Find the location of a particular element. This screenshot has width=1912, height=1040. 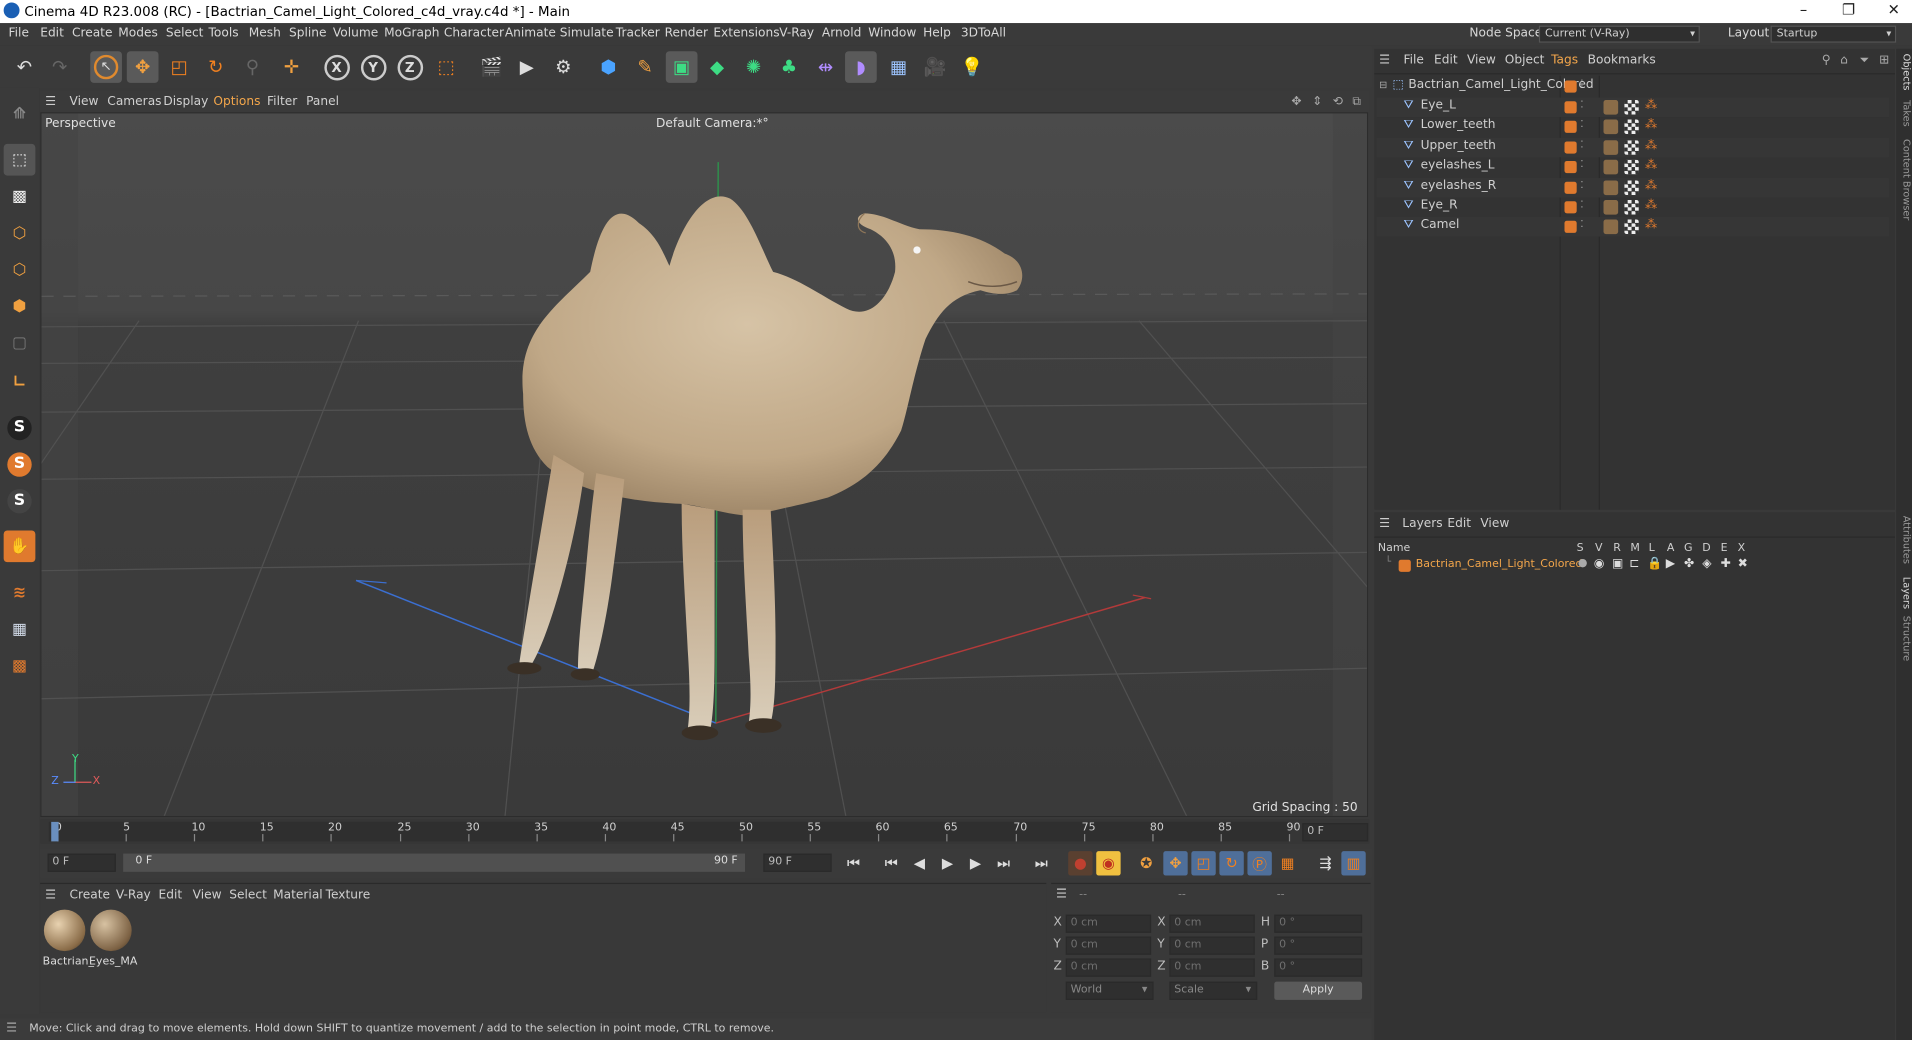

lock-y-axis-icon: Y is located at coordinates (373, 67).